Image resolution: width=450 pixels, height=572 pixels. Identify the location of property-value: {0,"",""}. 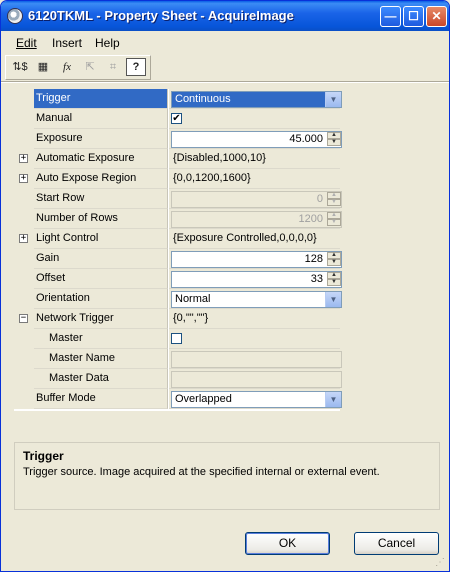
(254, 319).